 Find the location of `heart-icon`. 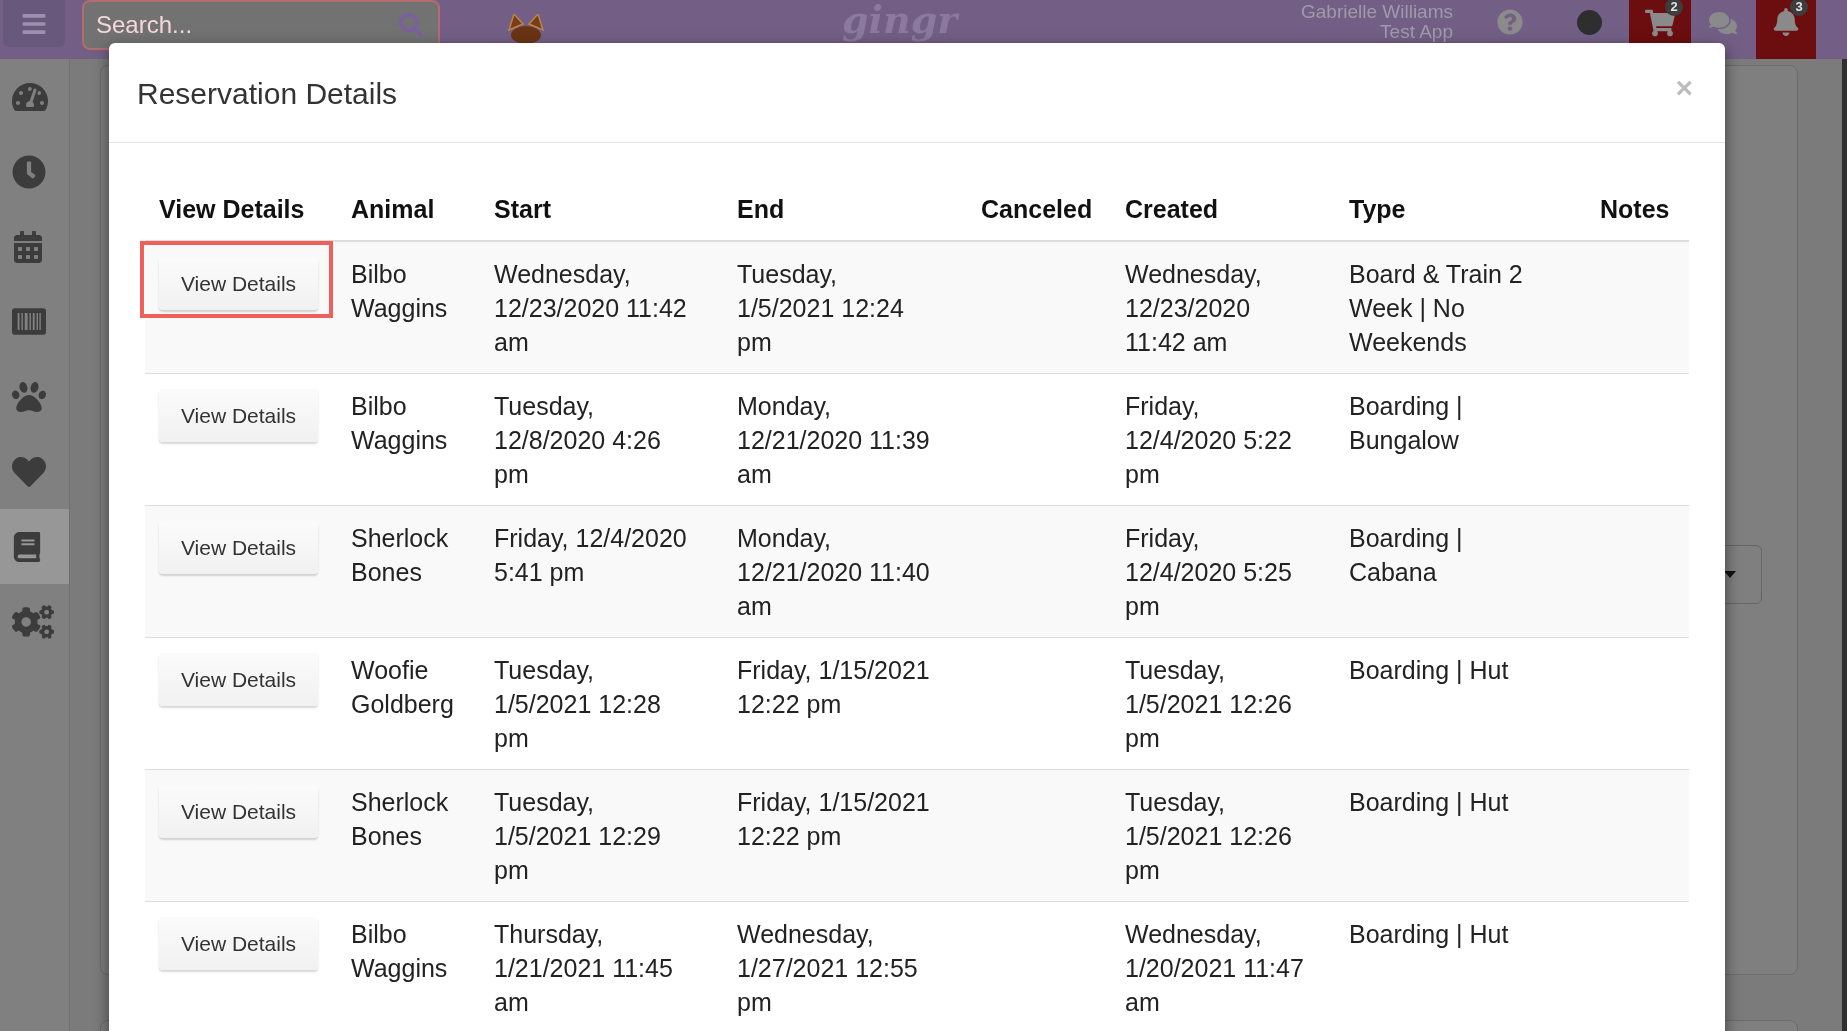

heart-icon is located at coordinates (29, 471).